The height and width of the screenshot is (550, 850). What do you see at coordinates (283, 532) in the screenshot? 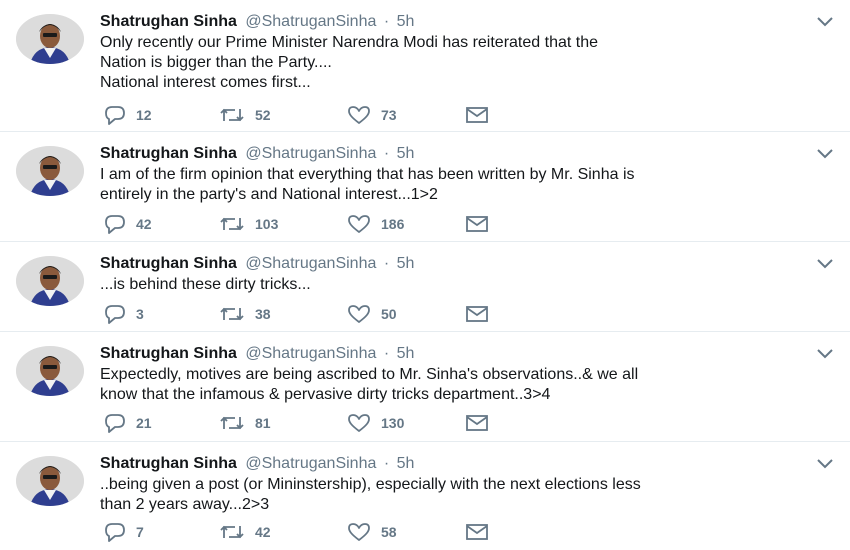
I see `retweet-button: 42` at bounding box center [283, 532].